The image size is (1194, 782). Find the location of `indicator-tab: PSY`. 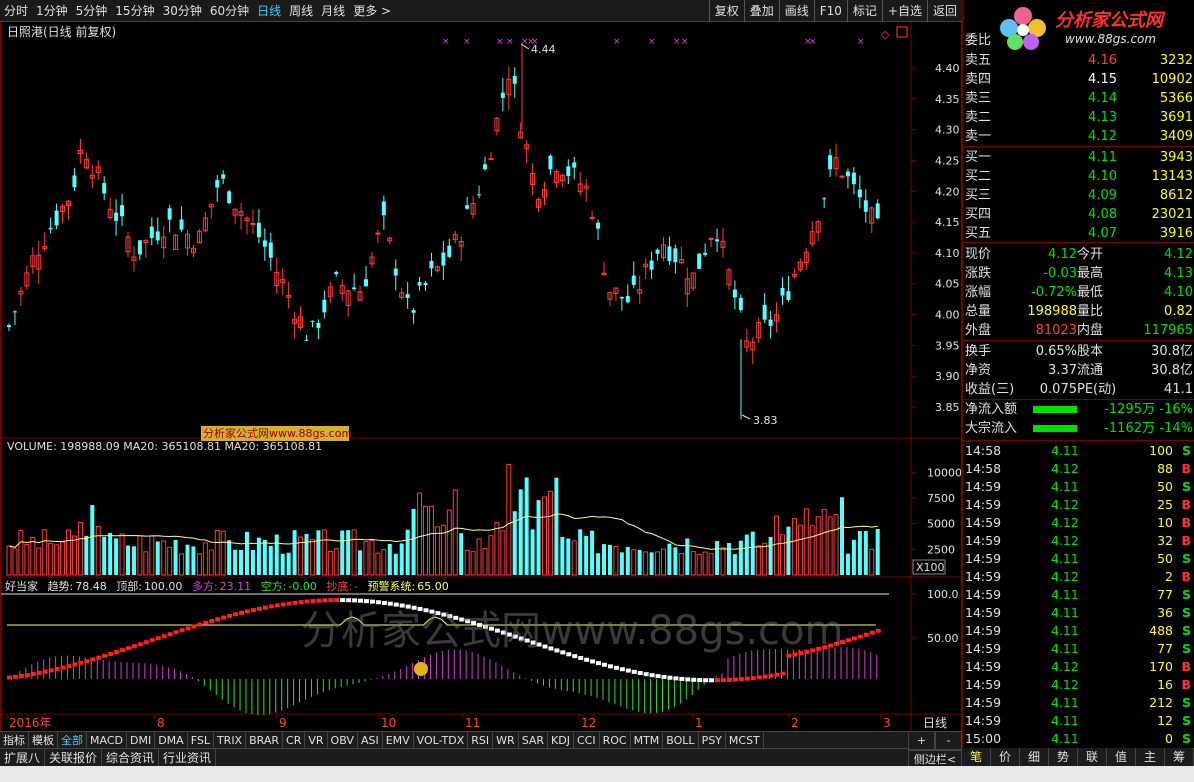

indicator-tab: PSY is located at coordinates (712, 740).